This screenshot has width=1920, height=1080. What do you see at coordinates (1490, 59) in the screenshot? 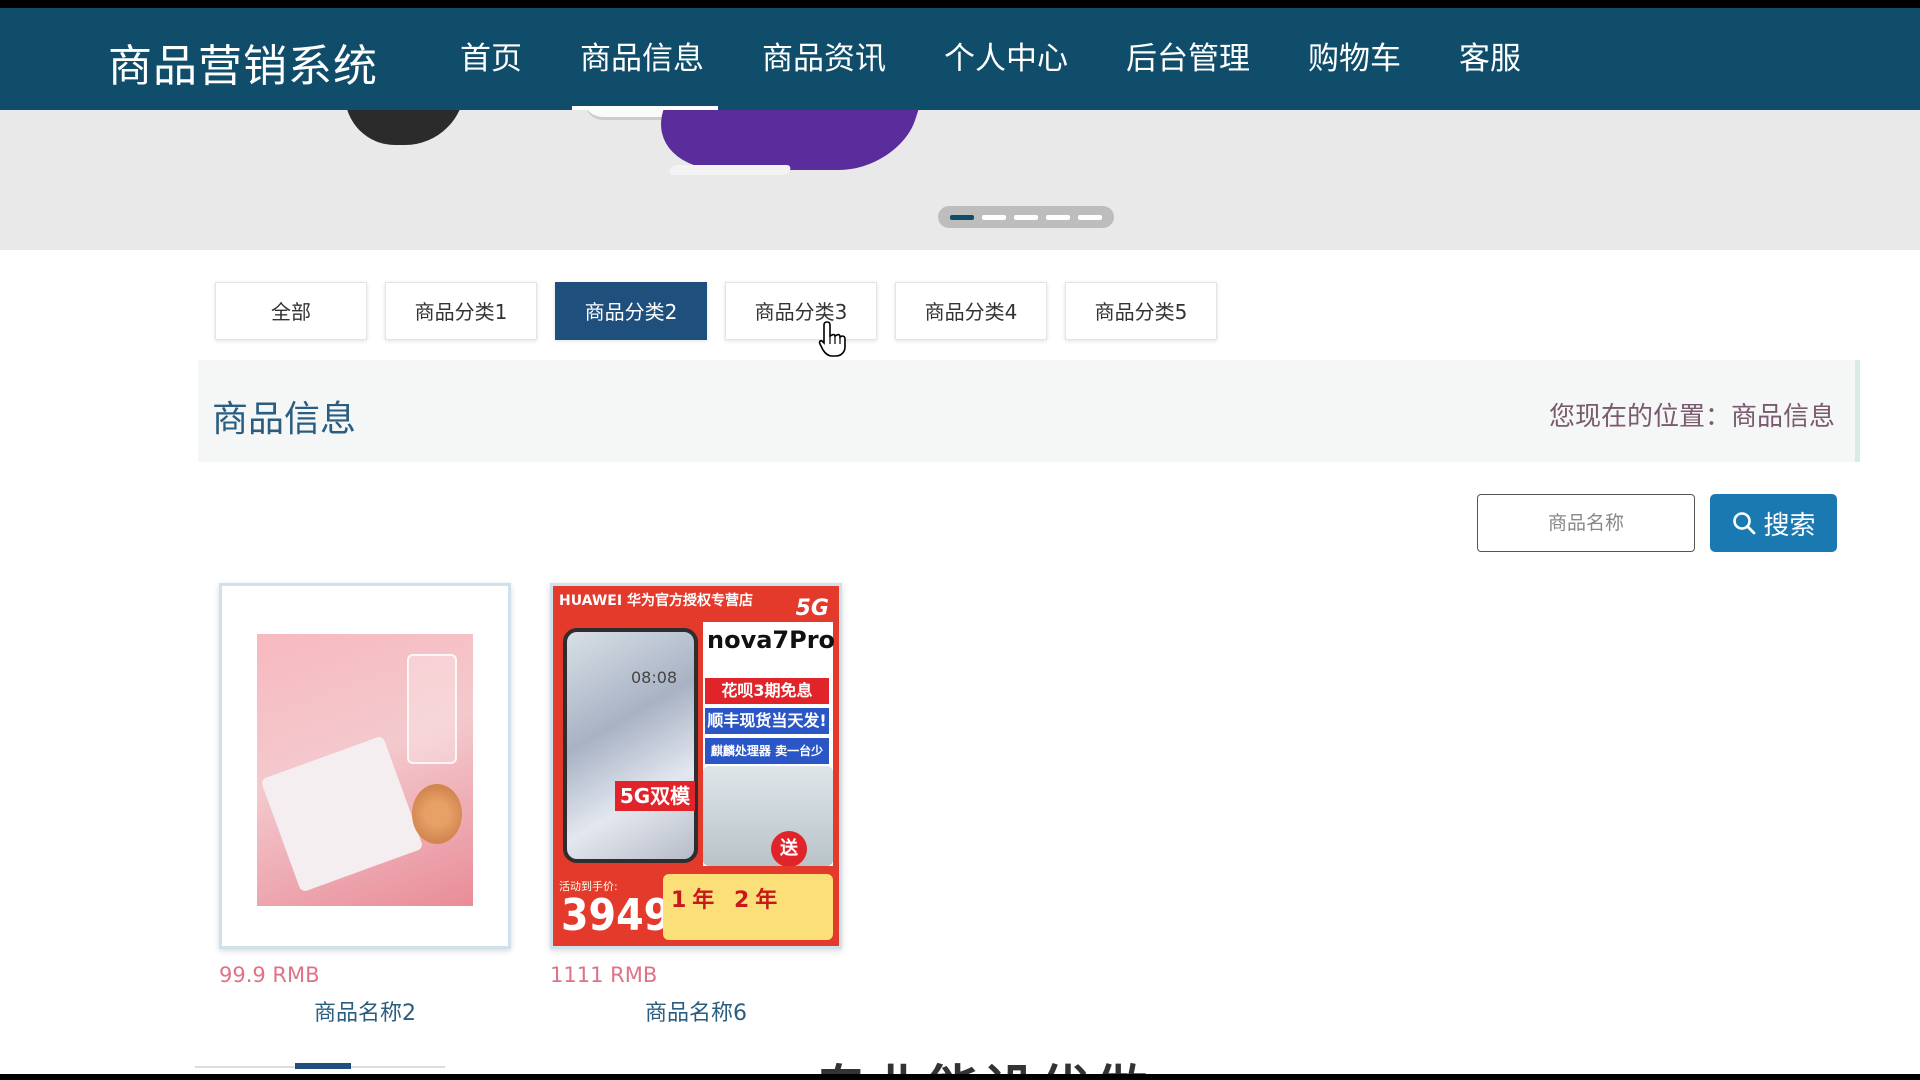
I see `nav-customer-service: 客服` at bounding box center [1490, 59].